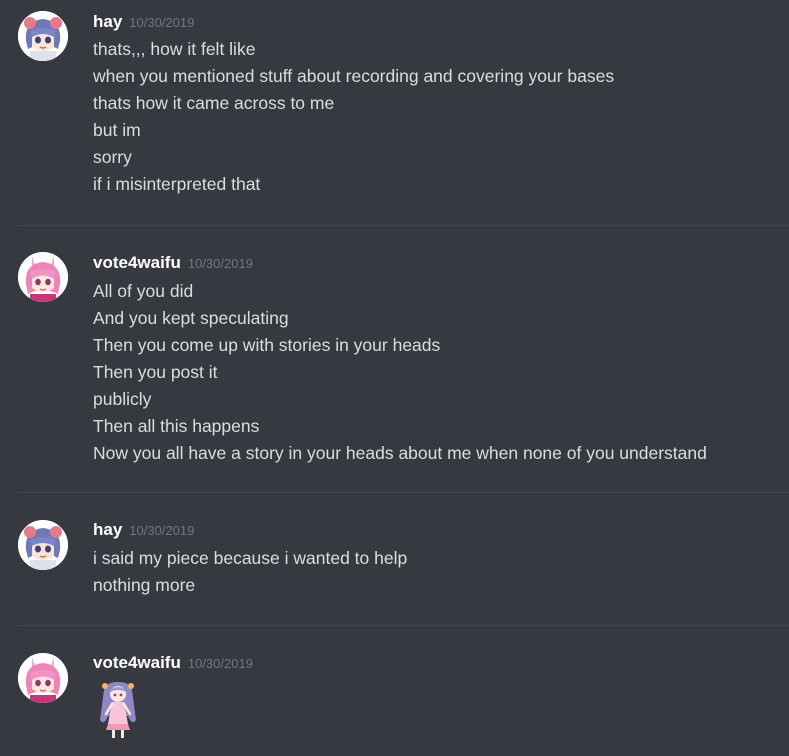 The height and width of the screenshot is (756, 789). Describe the element at coordinates (122, 399) in the screenshot. I see `message-line: publicly` at that location.